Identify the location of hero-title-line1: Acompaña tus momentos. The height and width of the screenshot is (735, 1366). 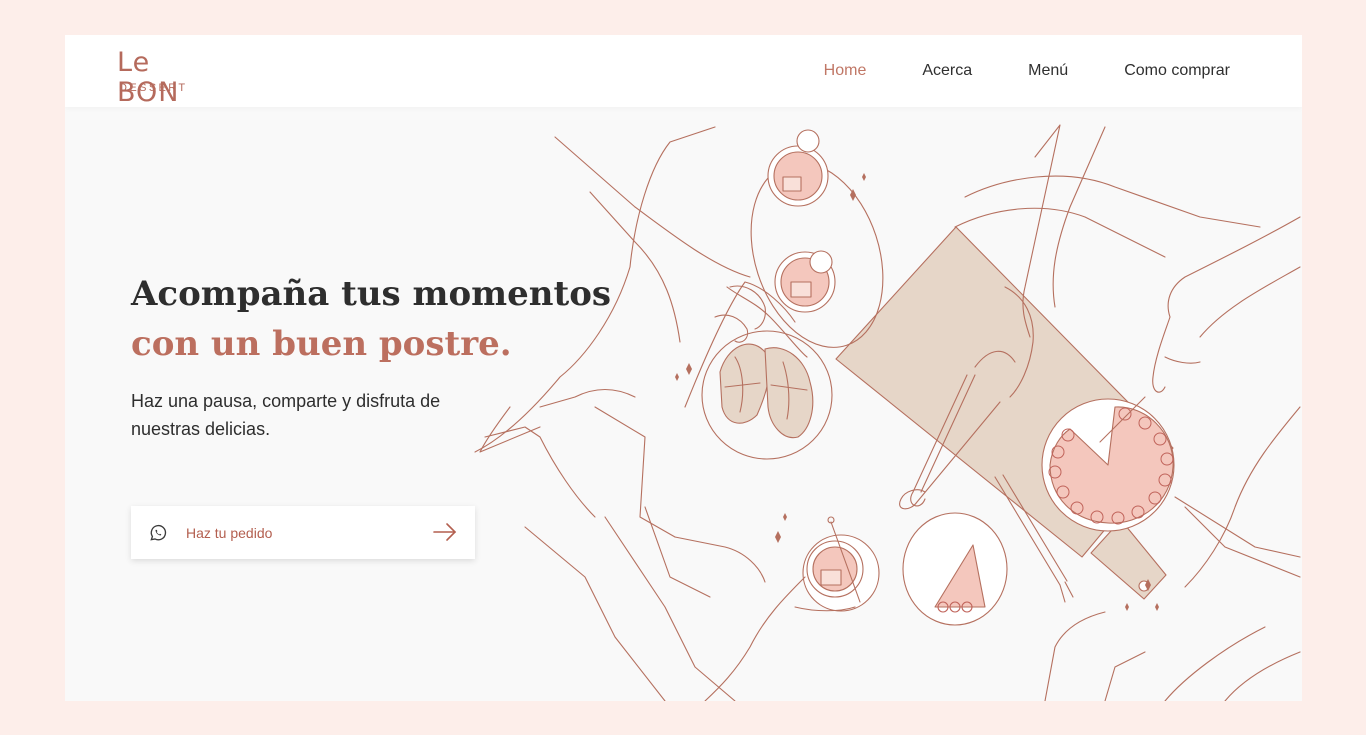
(371, 294).